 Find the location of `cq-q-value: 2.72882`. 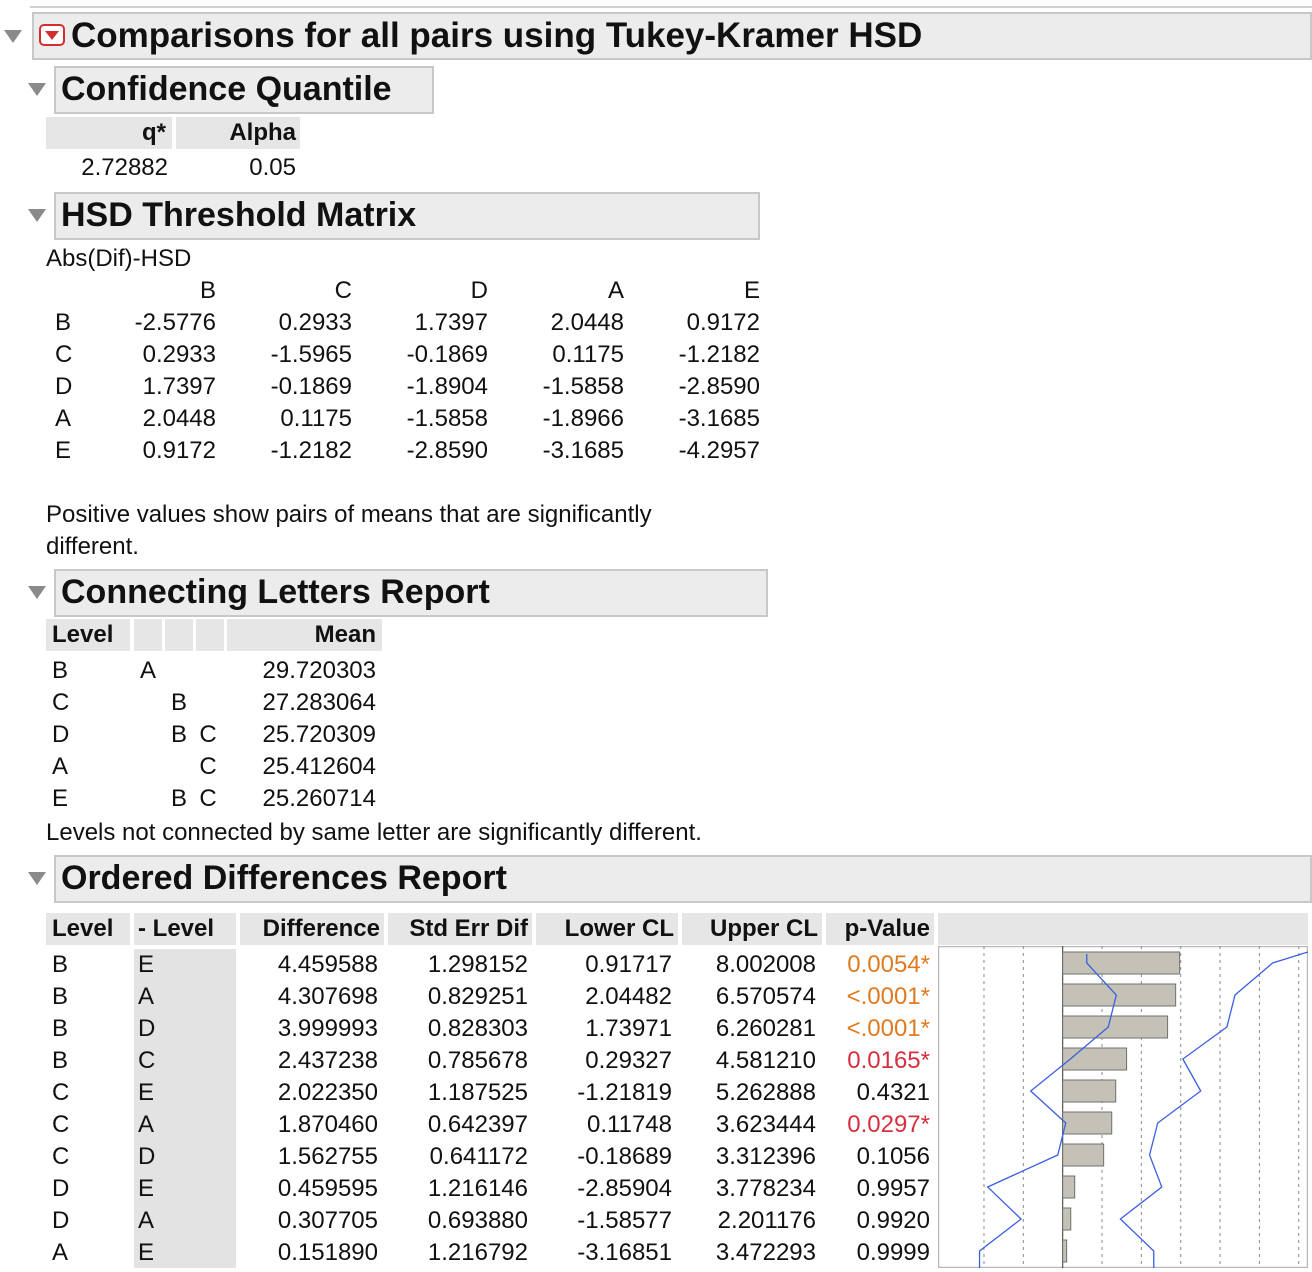

cq-q-value: 2.72882 is located at coordinates (124, 167).